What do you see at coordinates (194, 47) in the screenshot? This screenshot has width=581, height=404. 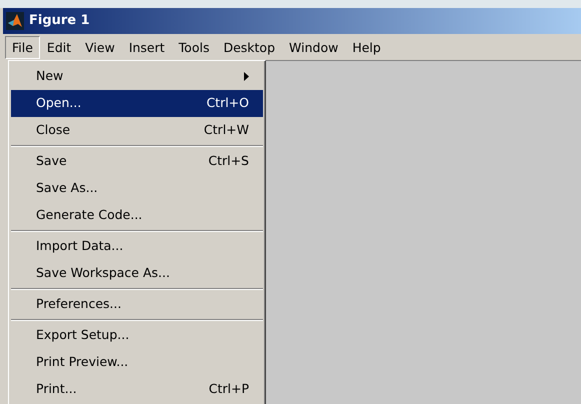 I see `menu-item: Tools` at bounding box center [194, 47].